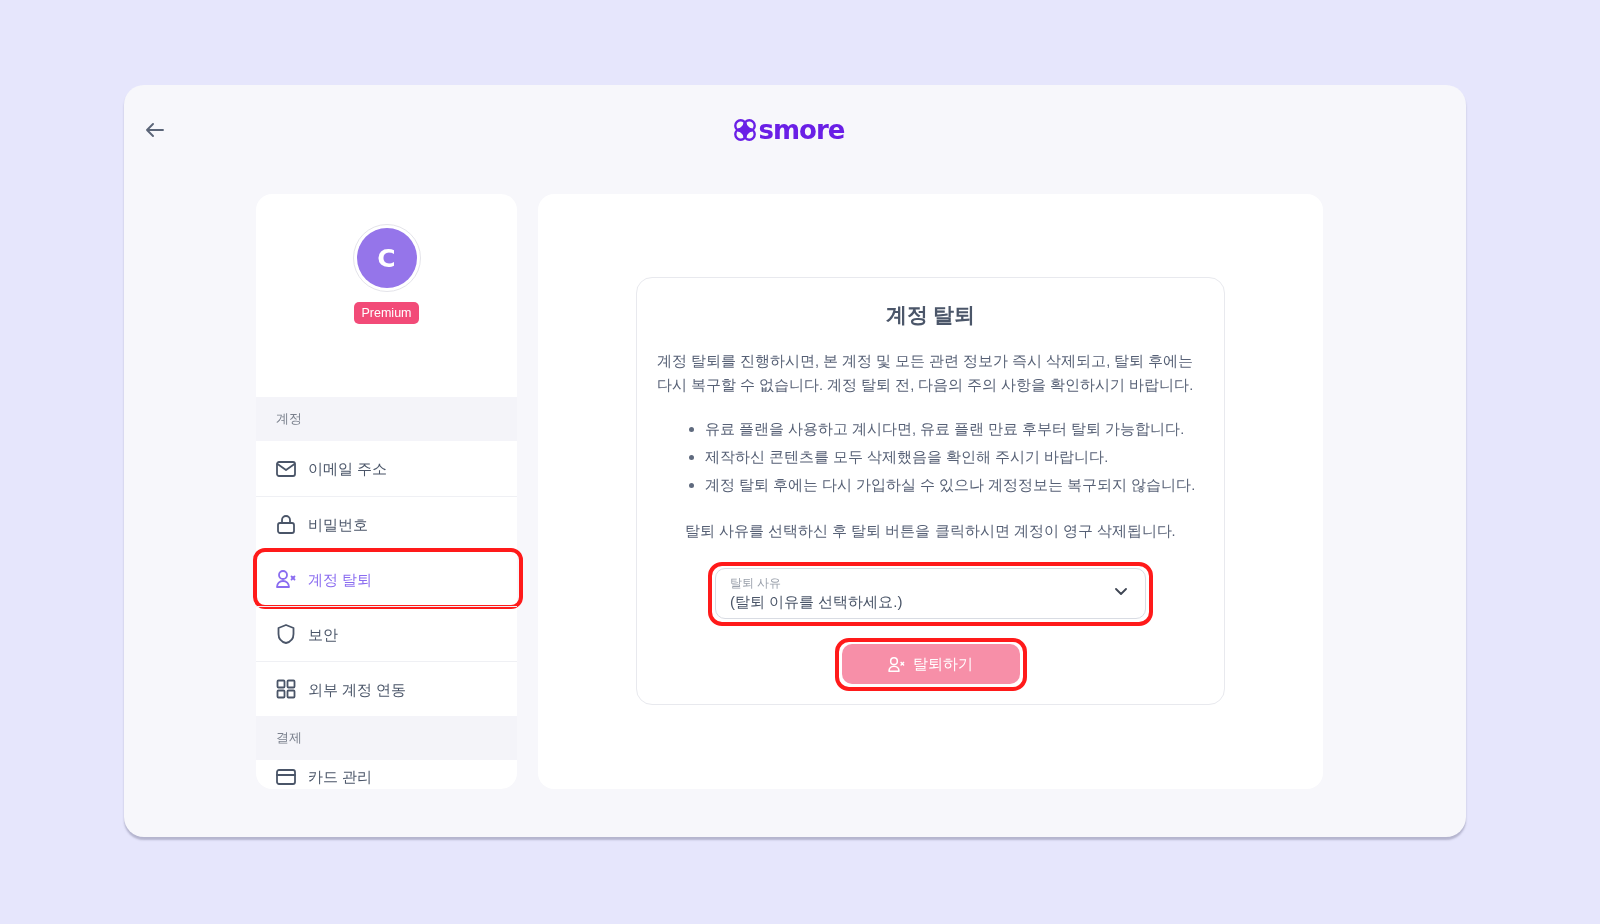 This screenshot has height=924, width=1600. What do you see at coordinates (926, 373) in the screenshot?
I see `intro-paragraph: 계정 탈퇴를 진행하시면, 본 계정 및 모든 관련 정보가 즉시 삭제되고, 탈퇴 후에는 다시 복구할 수 없습니다. 계정 탈퇴 전, 다음의 주의 사항을 확인하시기 바랍니다.` at bounding box center [926, 373].